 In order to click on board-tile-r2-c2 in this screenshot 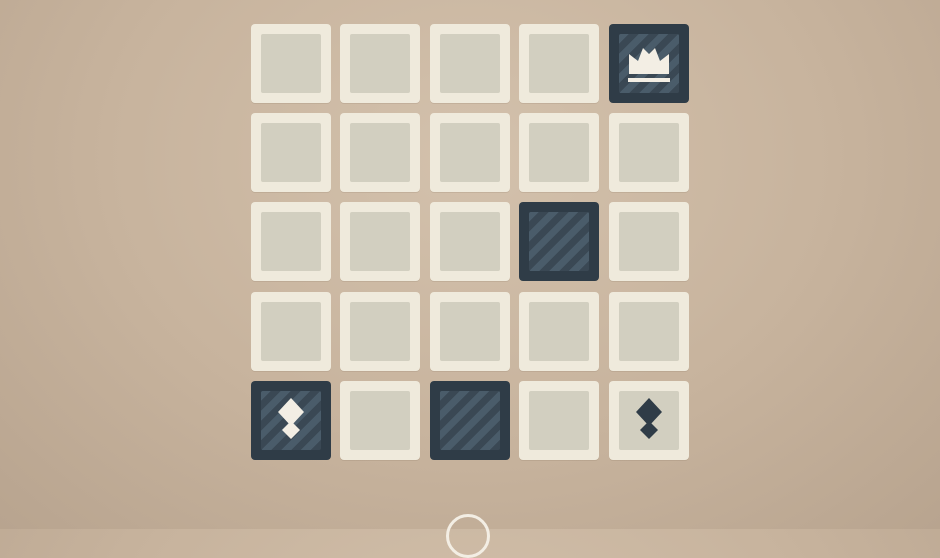, I will do `click(380, 152)`.